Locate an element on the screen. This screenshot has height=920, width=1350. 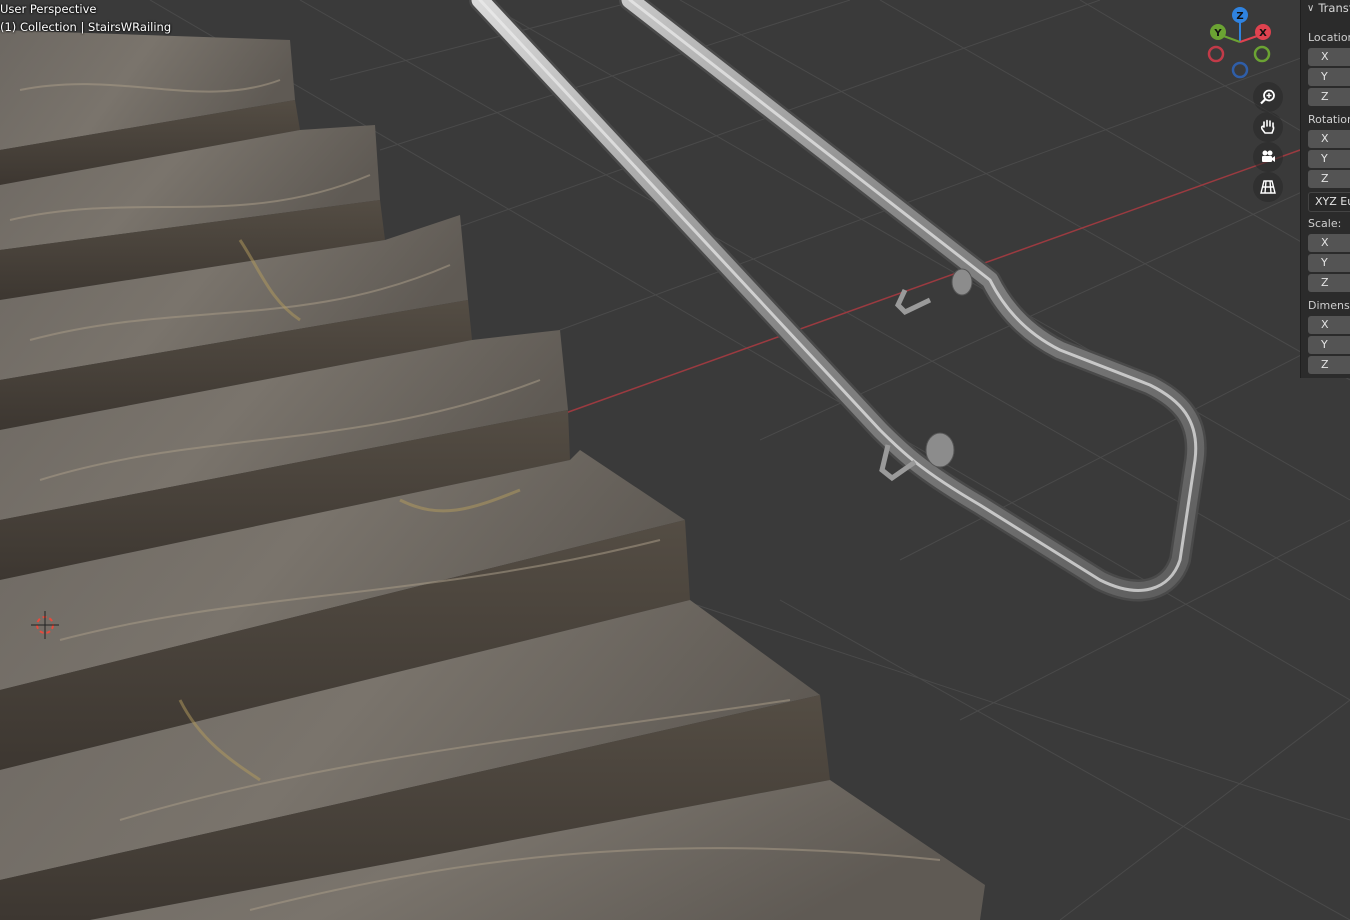
gizmo-z-label: Z is located at coordinates (1239, 16).